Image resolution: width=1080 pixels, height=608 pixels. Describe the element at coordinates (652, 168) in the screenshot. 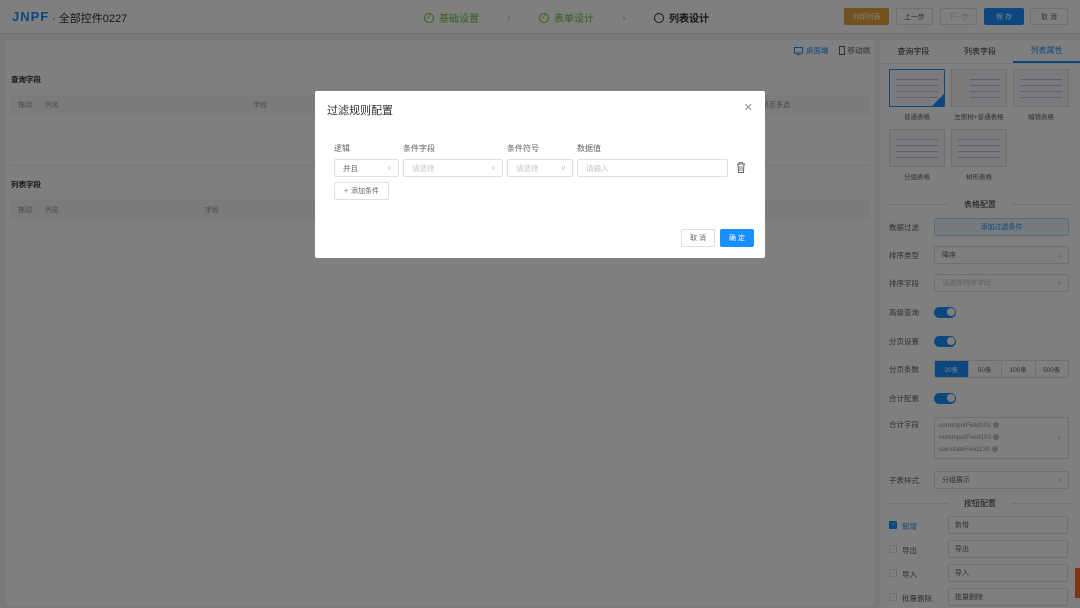

I see `data-value-input: 请输入` at that location.